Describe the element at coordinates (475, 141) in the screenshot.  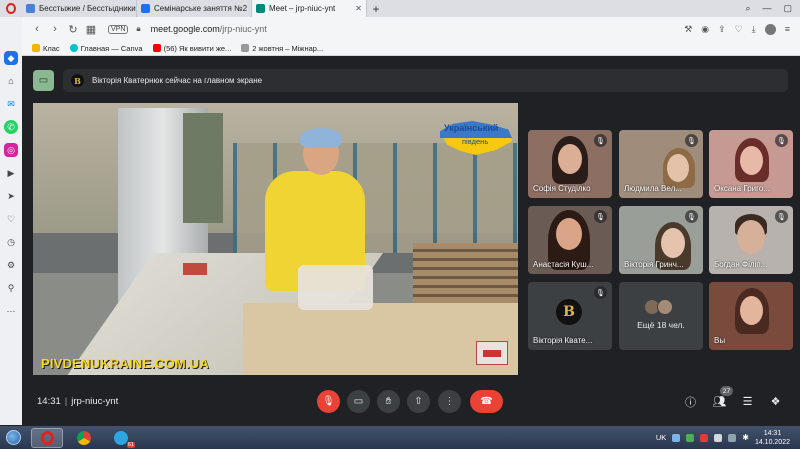
I see `logo-line2: південь` at that location.